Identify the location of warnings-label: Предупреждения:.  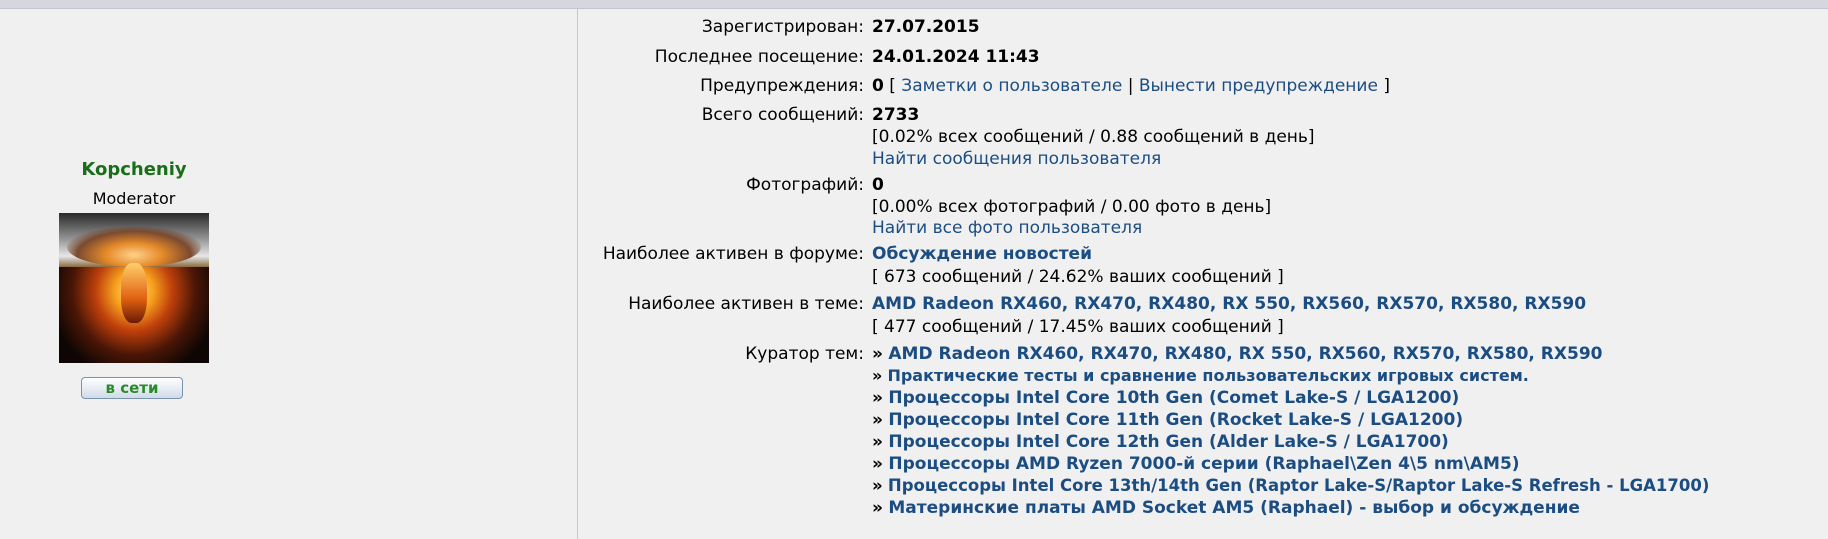
(782, 86).